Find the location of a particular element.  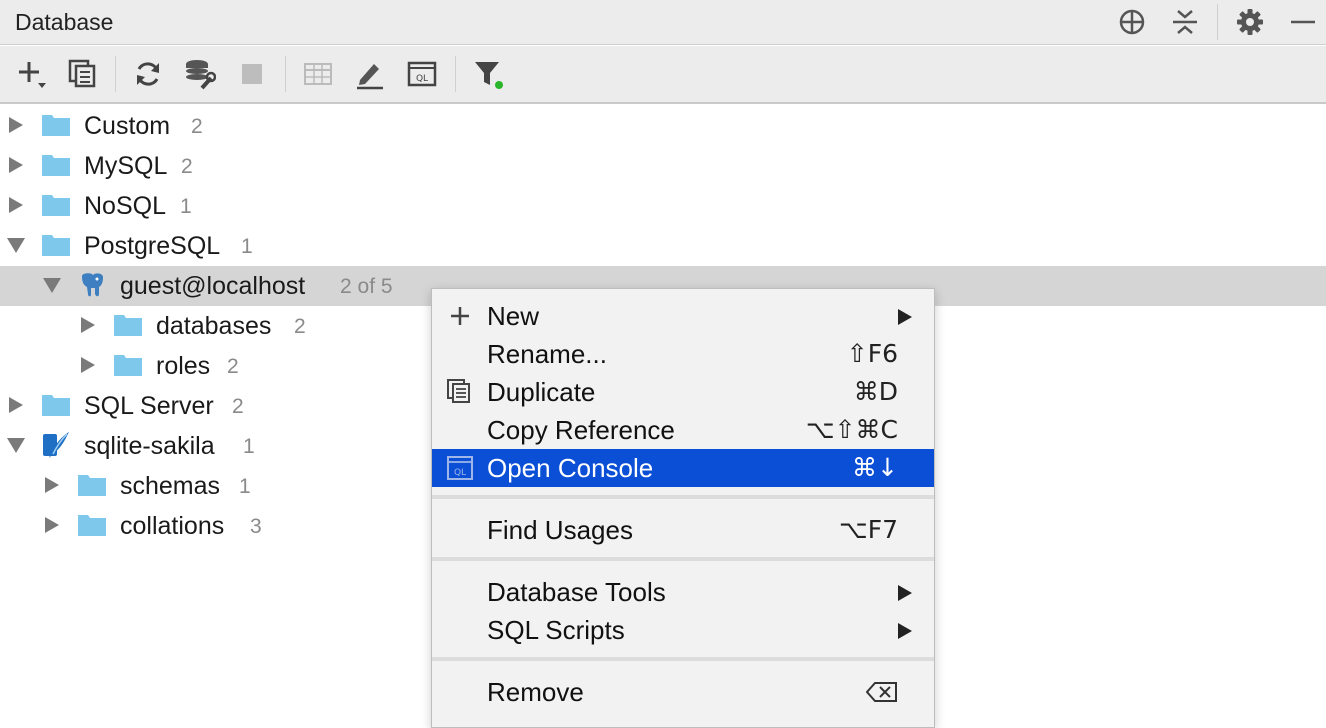

panel-header: Database is located at coordinates (663, 22).